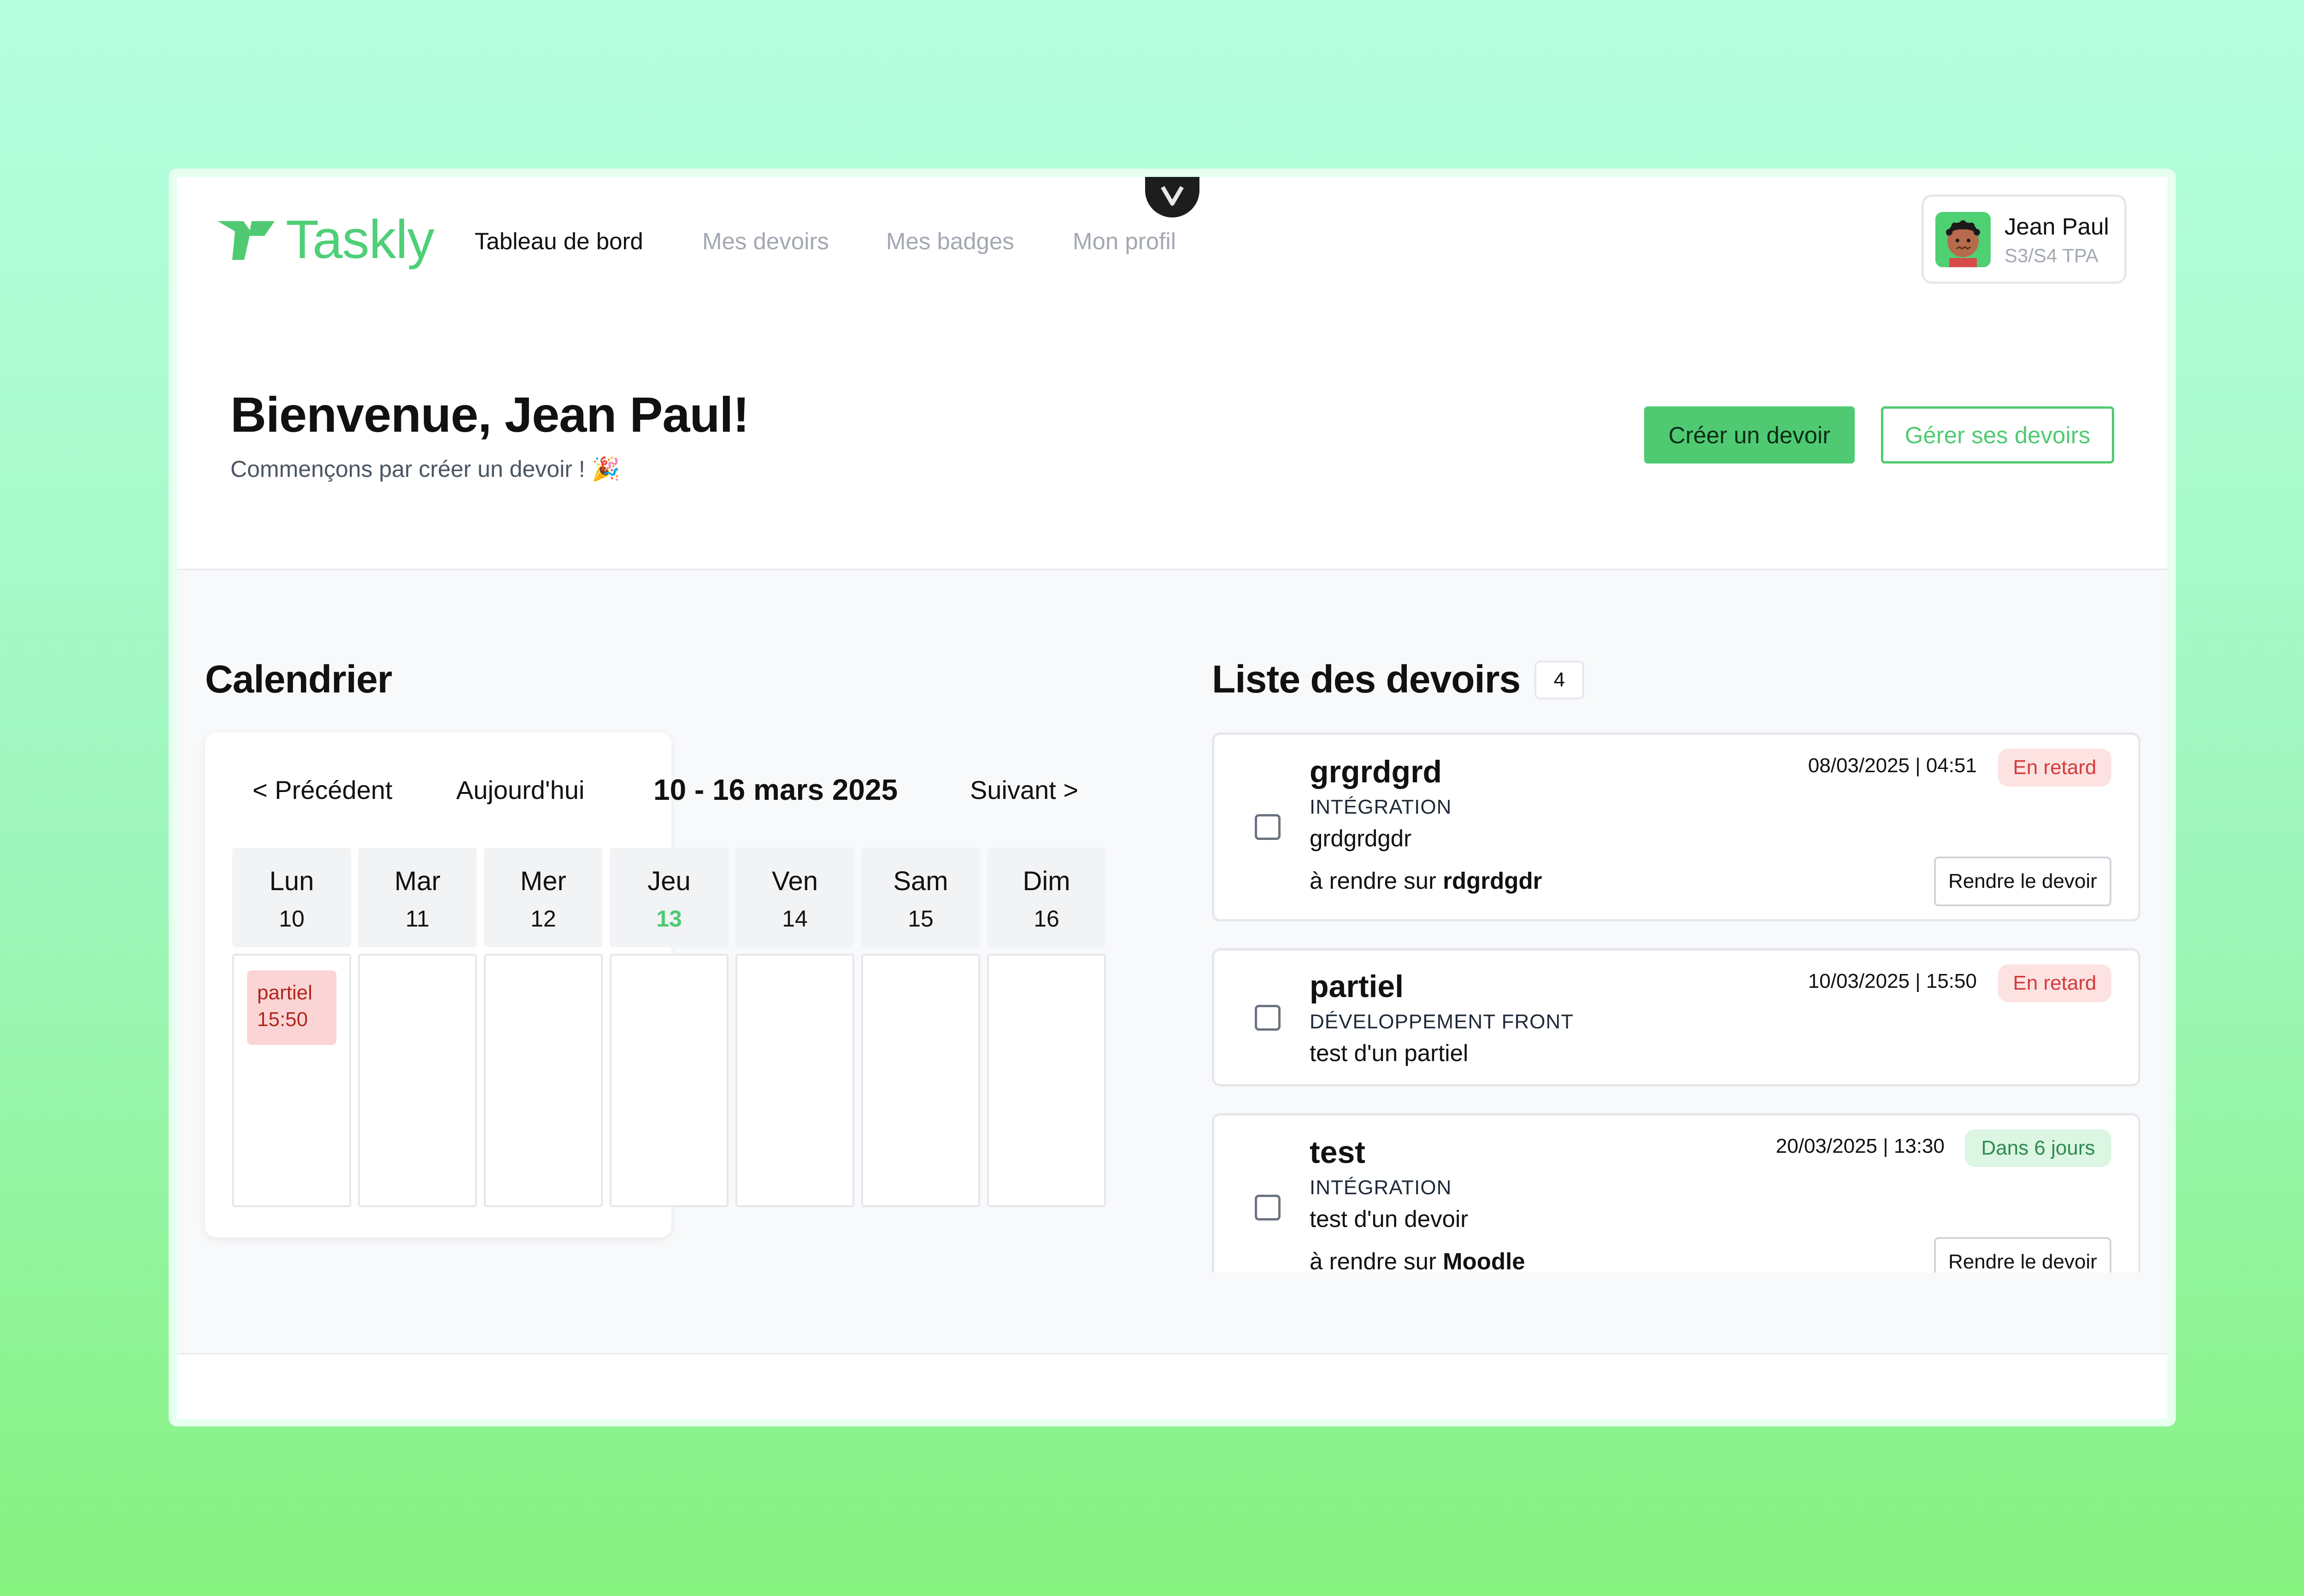 The image size is (2304, 1596). Describe the element at coordinates (543, 881) in the screenshot. I see `day-name: Mer` at that location.